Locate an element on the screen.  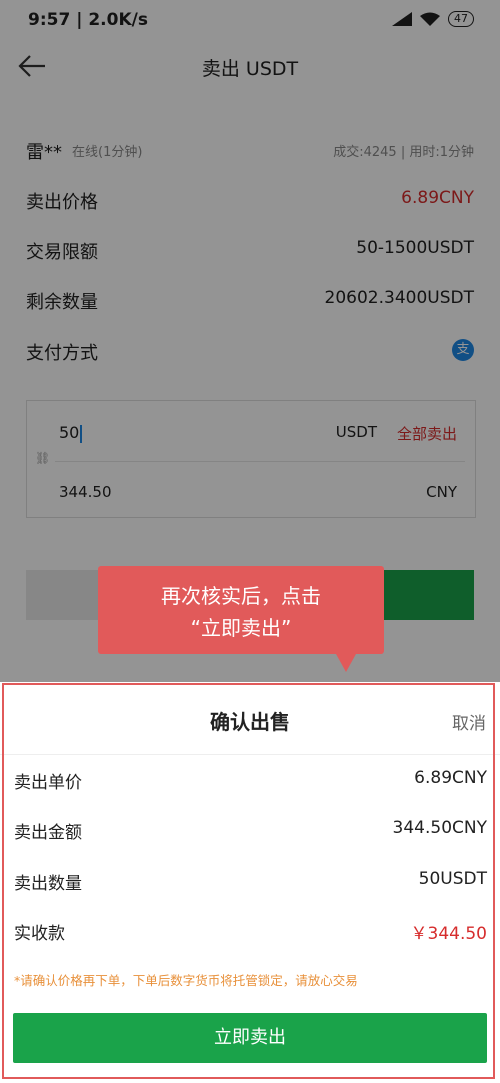
sell-quantity-value: 50USDT is located at coordinates (452, 879).